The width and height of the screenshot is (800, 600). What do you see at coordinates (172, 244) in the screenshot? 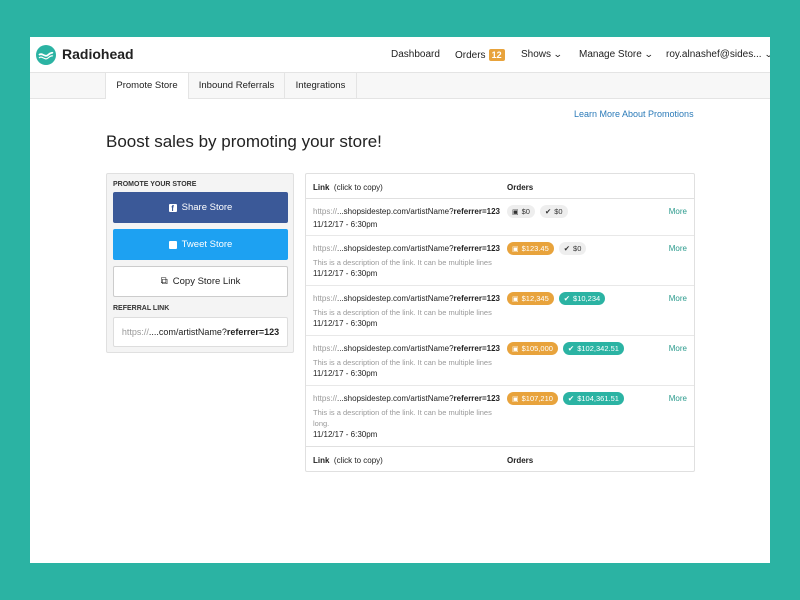
I see `twitter-icon` at bounding box center [172, 244].